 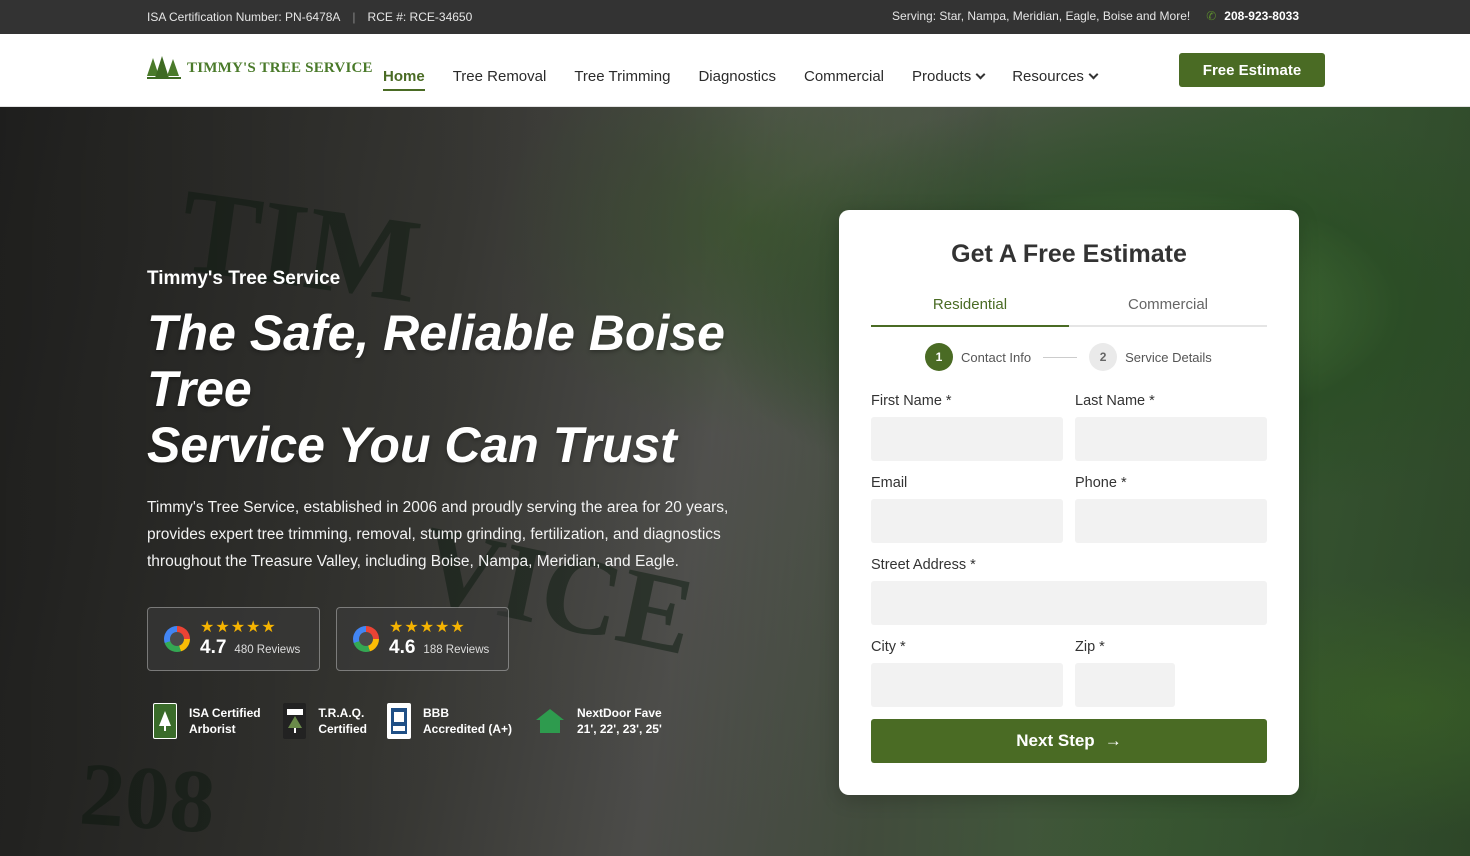 I want to click on badge-traq: T.R.A.Q. Certified, so click(x=325, y=721).